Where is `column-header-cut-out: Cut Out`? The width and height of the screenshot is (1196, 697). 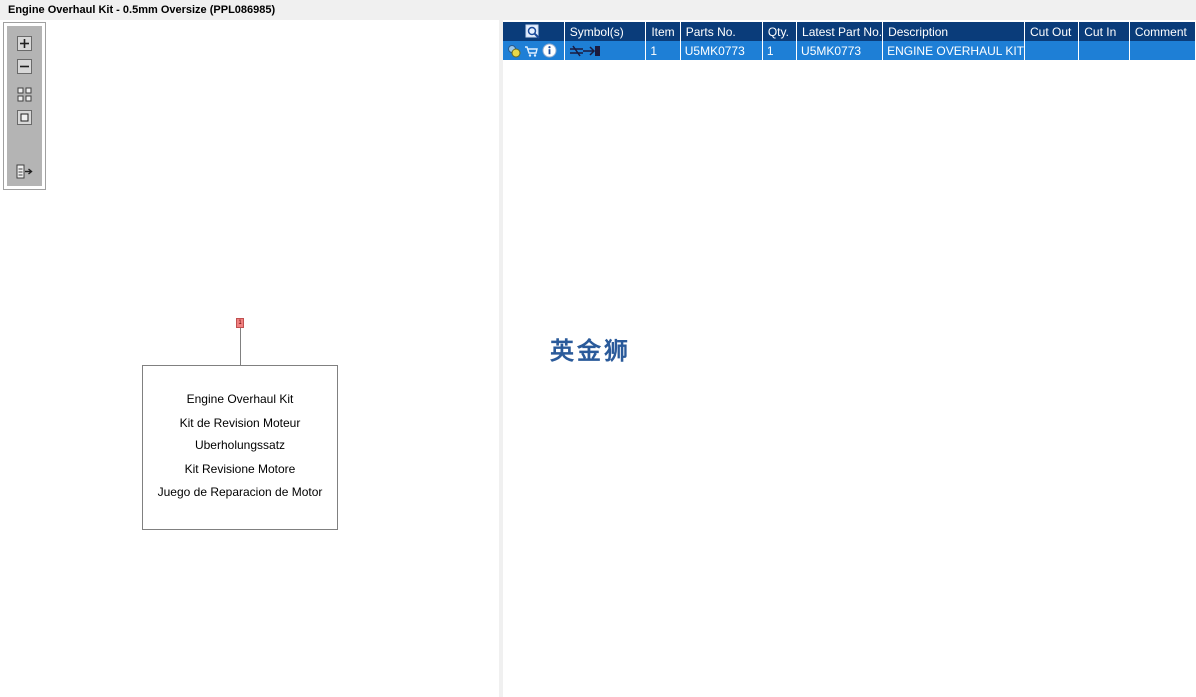
column-header-cut-out: Cut Out is located at coordinates (1052, 31).